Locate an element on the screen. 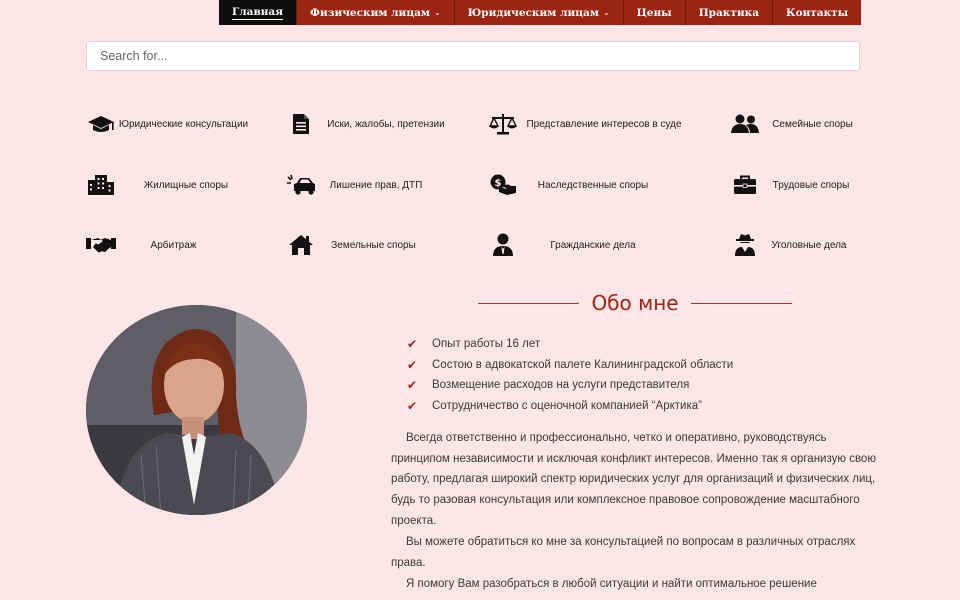  nav-item-label: Практика is located at coordinates (729, 12).